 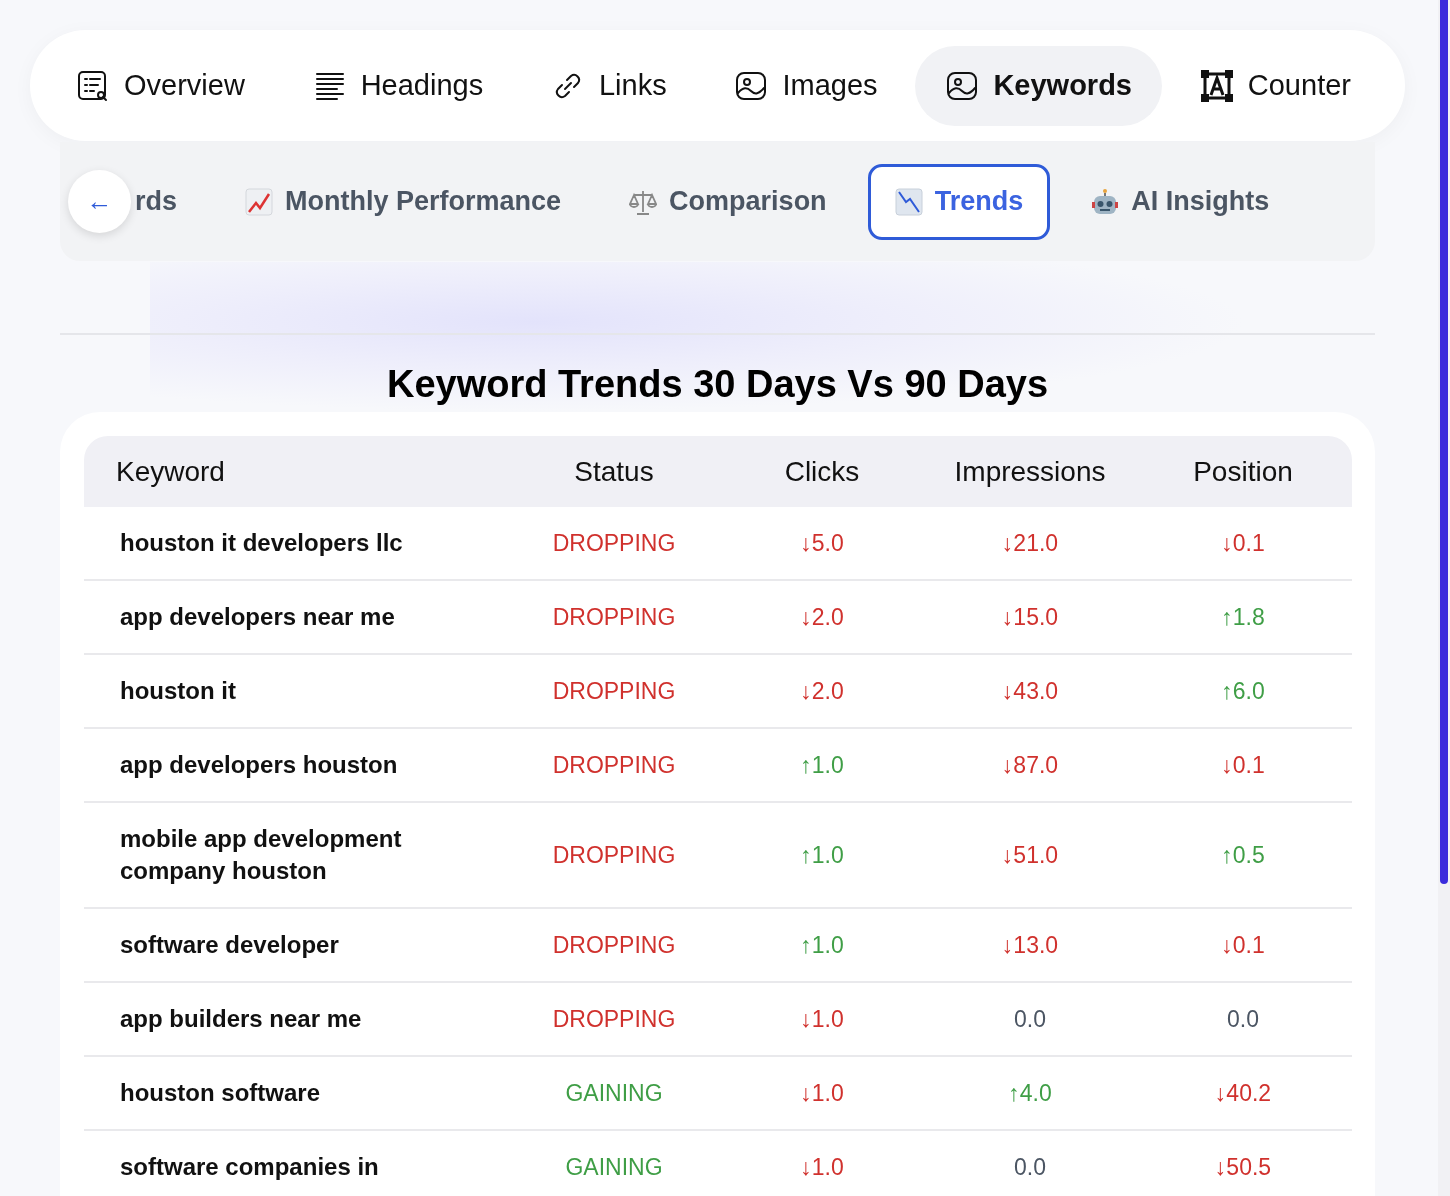 I want to click on nav-tab: Links, so click(x=609, y=85).